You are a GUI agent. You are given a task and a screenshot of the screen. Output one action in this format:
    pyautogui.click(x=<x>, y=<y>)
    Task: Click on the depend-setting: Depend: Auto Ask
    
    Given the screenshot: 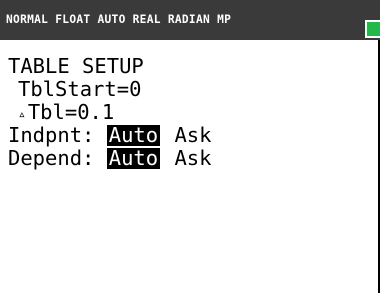 What is the action you would take?
    pyautogui.click(x=111, y=158)
    